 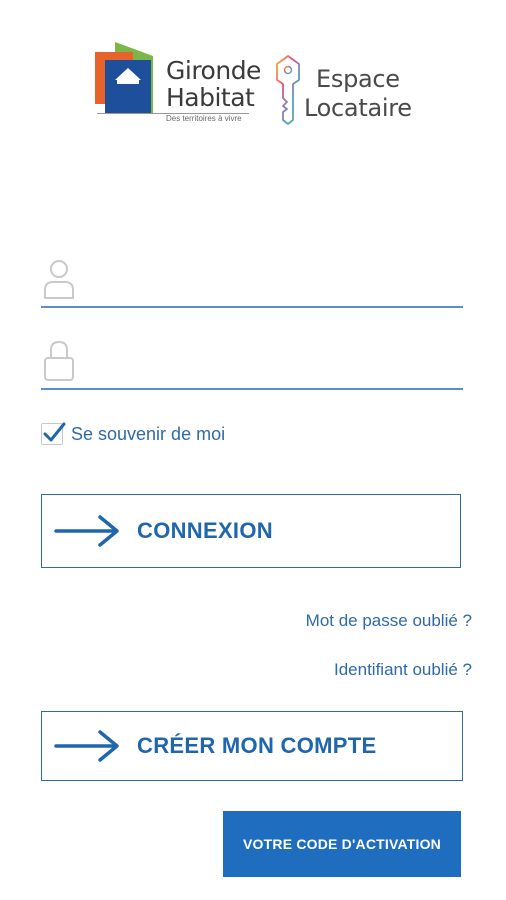 I want to click on user-icon, so click(x=59, y=279).